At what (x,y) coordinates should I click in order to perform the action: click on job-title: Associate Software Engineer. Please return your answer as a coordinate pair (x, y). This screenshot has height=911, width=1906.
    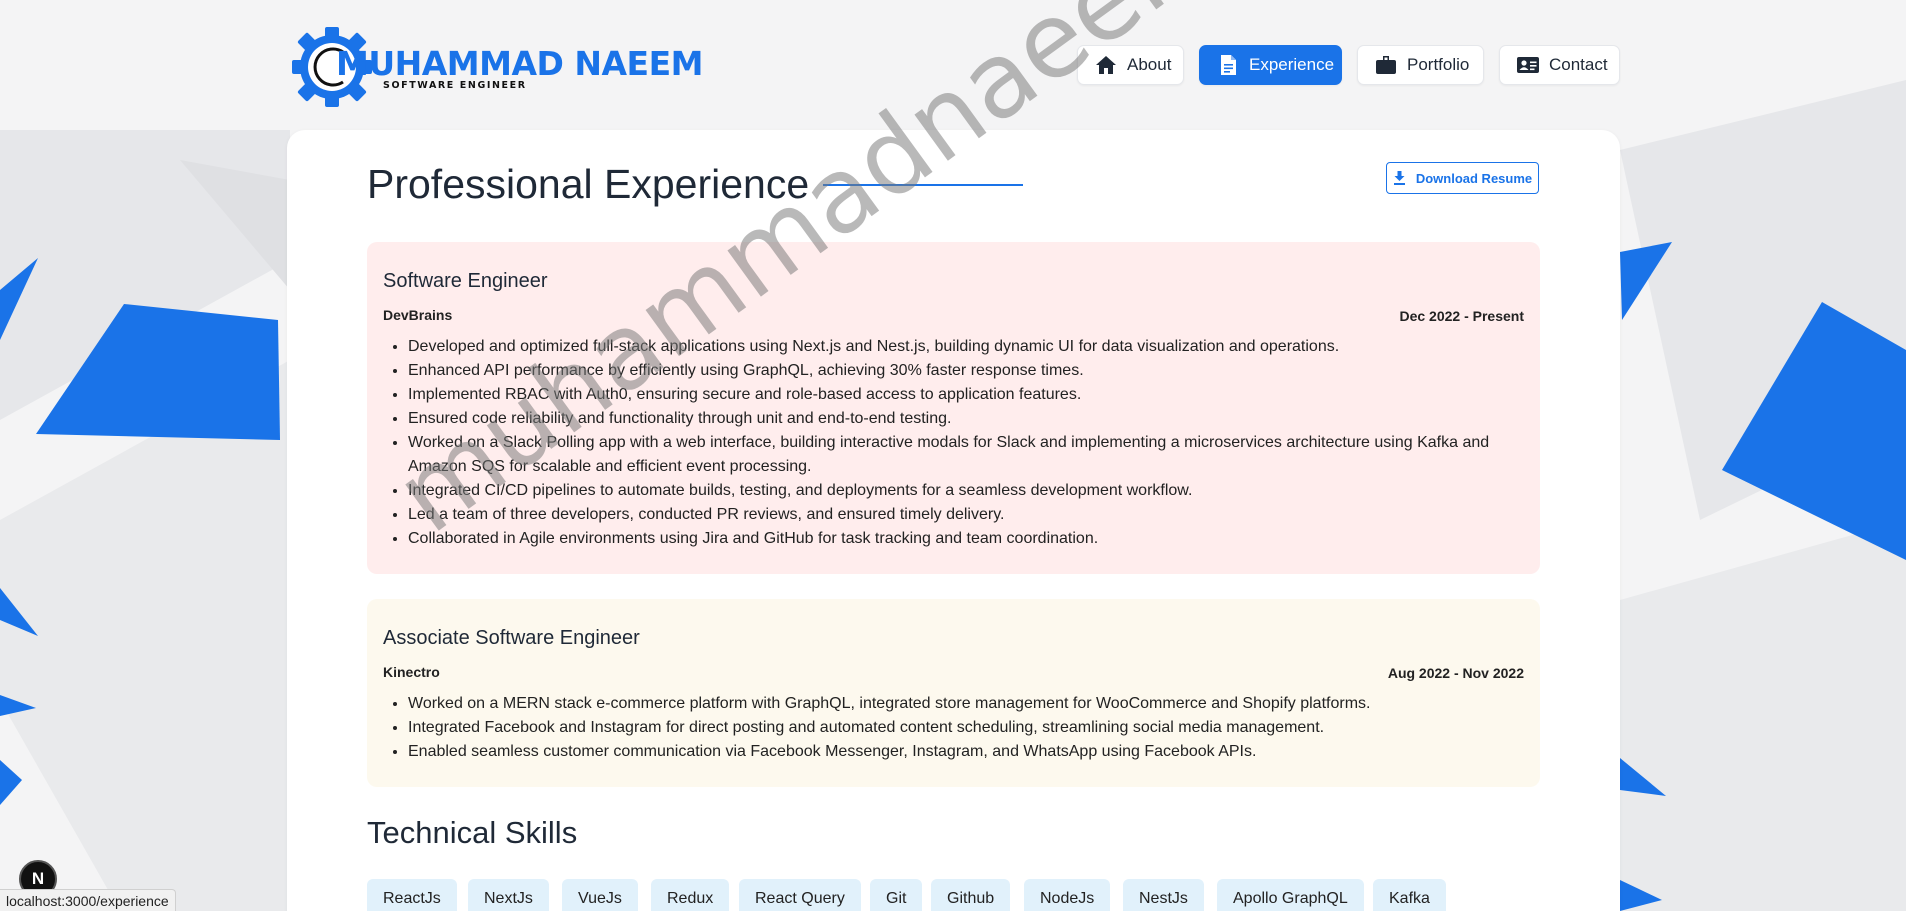
    Looking at the image, I should click on (511, 638).